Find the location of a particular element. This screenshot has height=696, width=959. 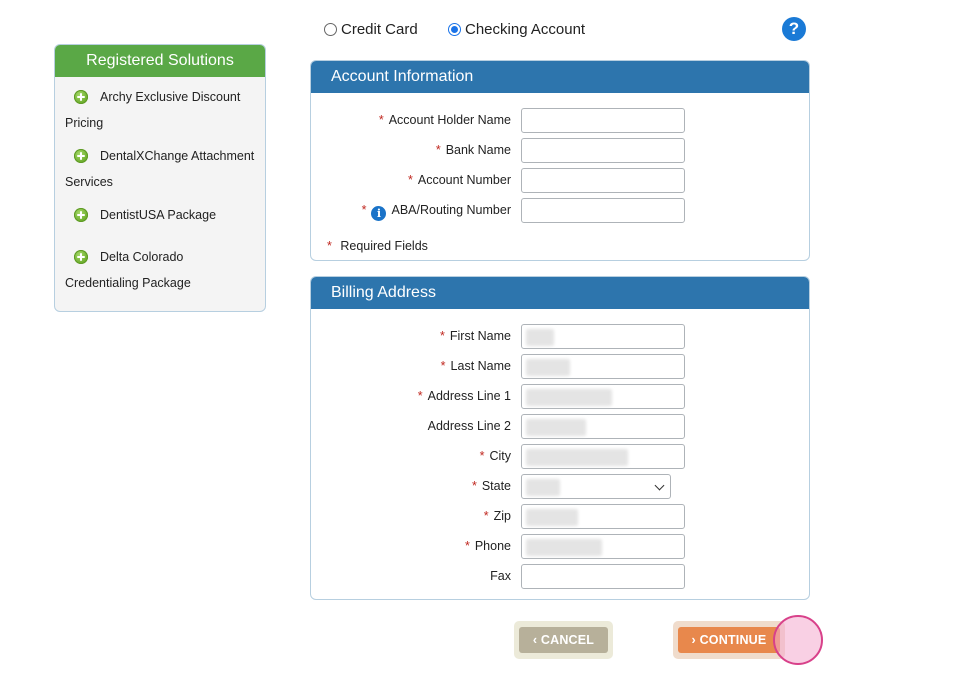

address-line-2-label: Address Line 2 is located at coordinates (469, 426).